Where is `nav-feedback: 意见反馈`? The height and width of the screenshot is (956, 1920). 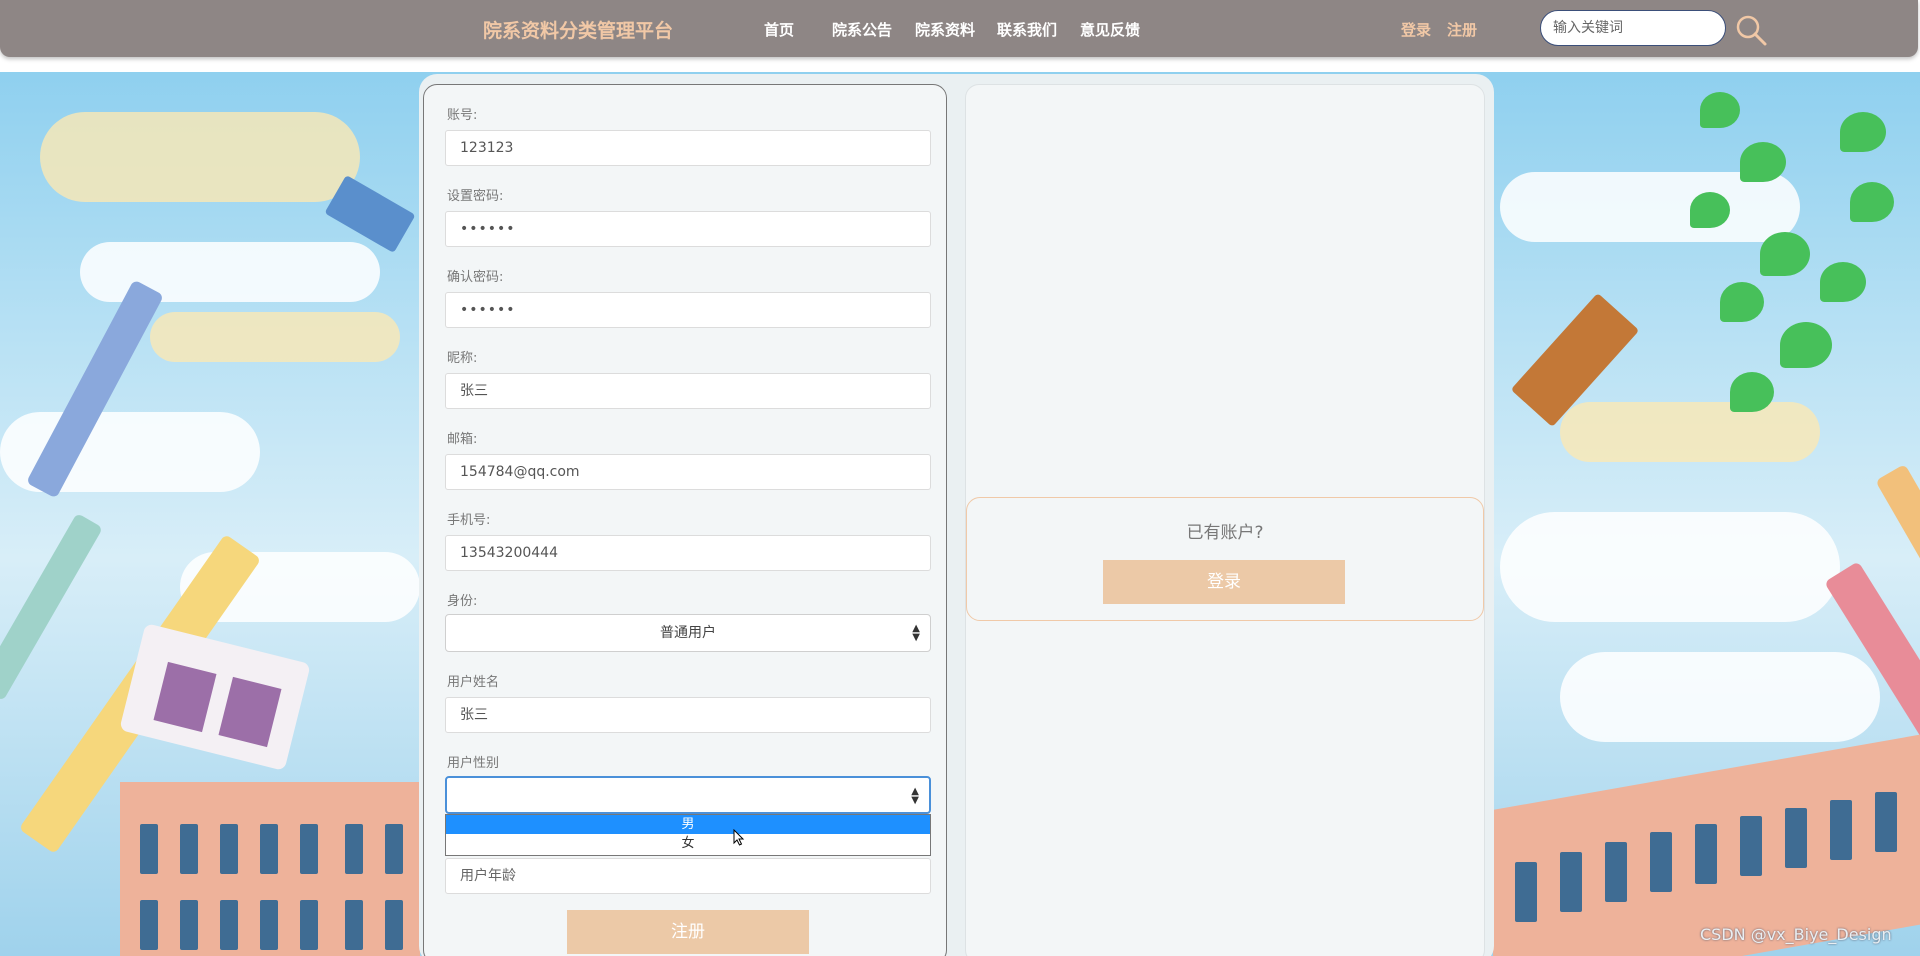
nav-feedback: 意见反馈 is located at coordinates (1110, 29).